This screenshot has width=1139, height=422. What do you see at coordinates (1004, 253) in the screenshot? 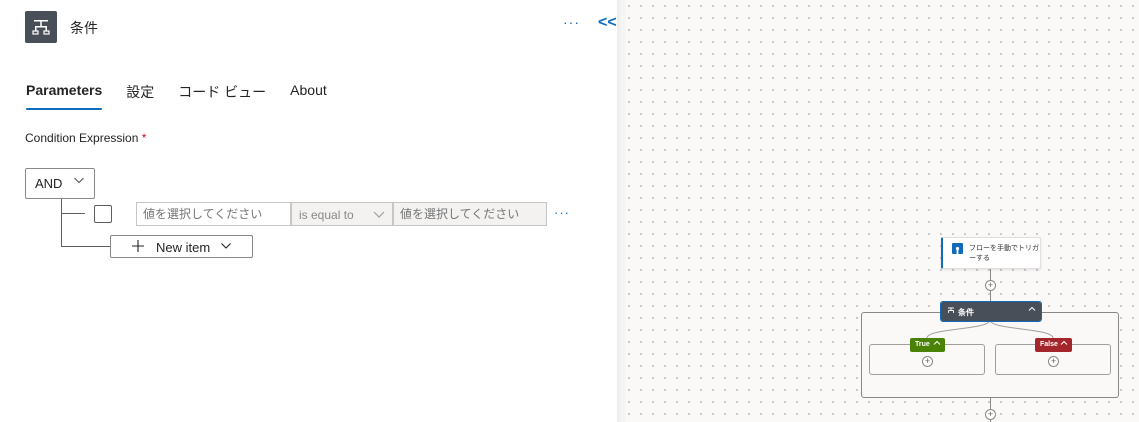
I see `trigger-label: フローを手動でトリガーする` at bounding box center [1004, 253].